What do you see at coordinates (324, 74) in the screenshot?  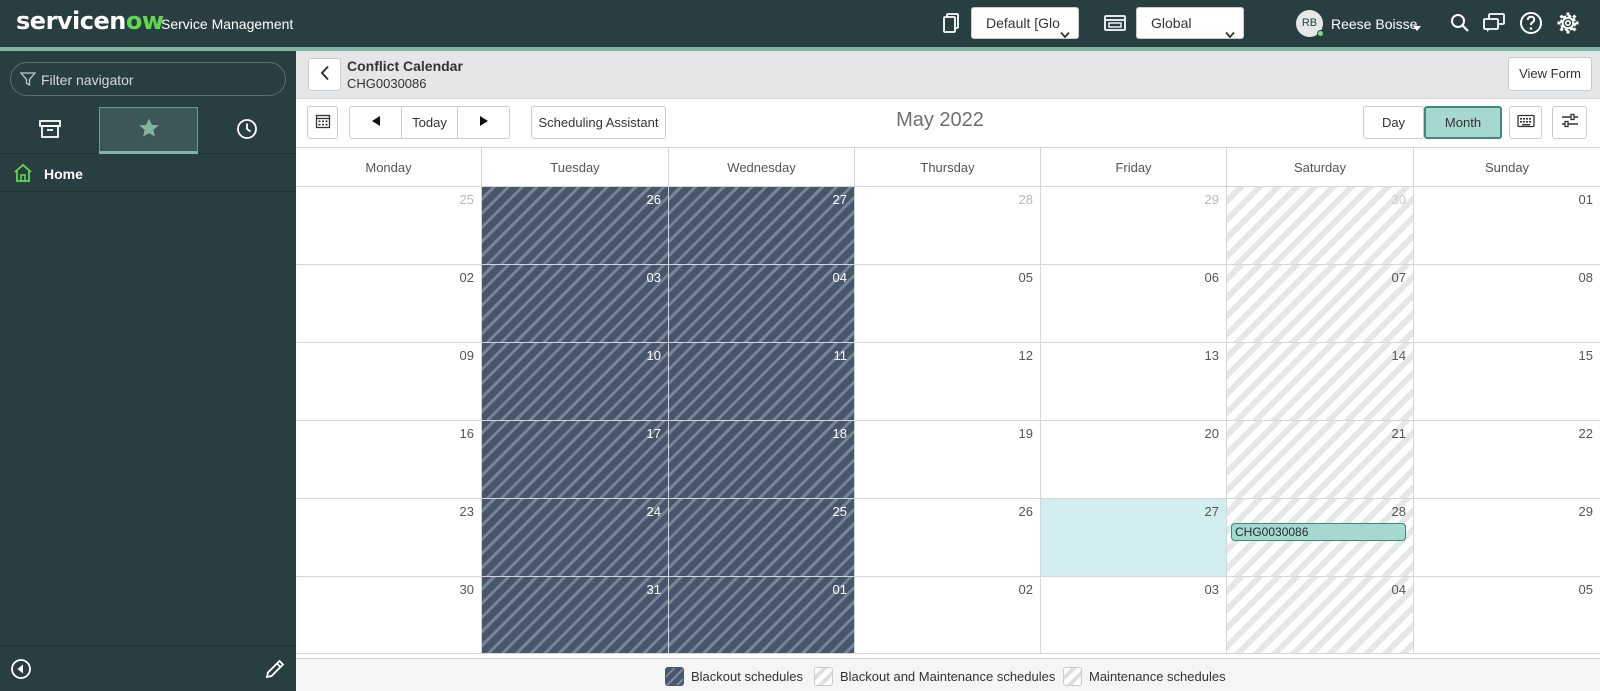 I see `back-button` at bounding box center [324, 74].